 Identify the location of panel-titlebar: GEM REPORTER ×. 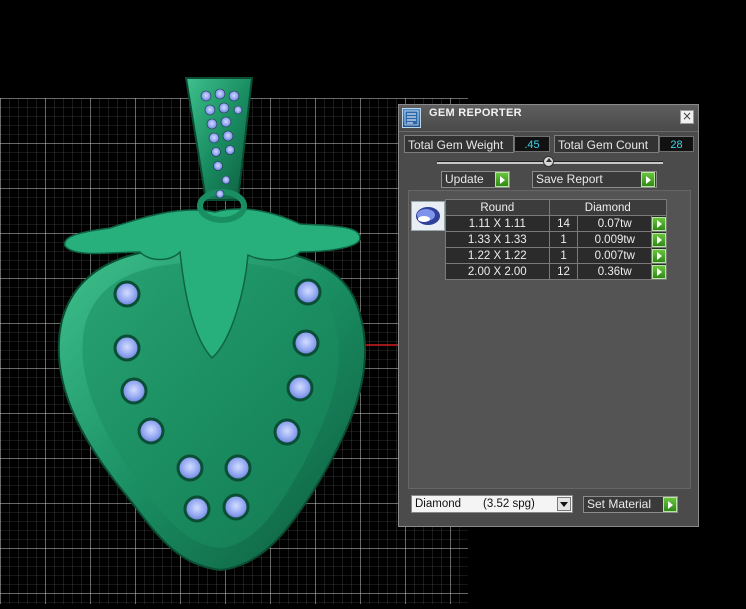
(548, 118).